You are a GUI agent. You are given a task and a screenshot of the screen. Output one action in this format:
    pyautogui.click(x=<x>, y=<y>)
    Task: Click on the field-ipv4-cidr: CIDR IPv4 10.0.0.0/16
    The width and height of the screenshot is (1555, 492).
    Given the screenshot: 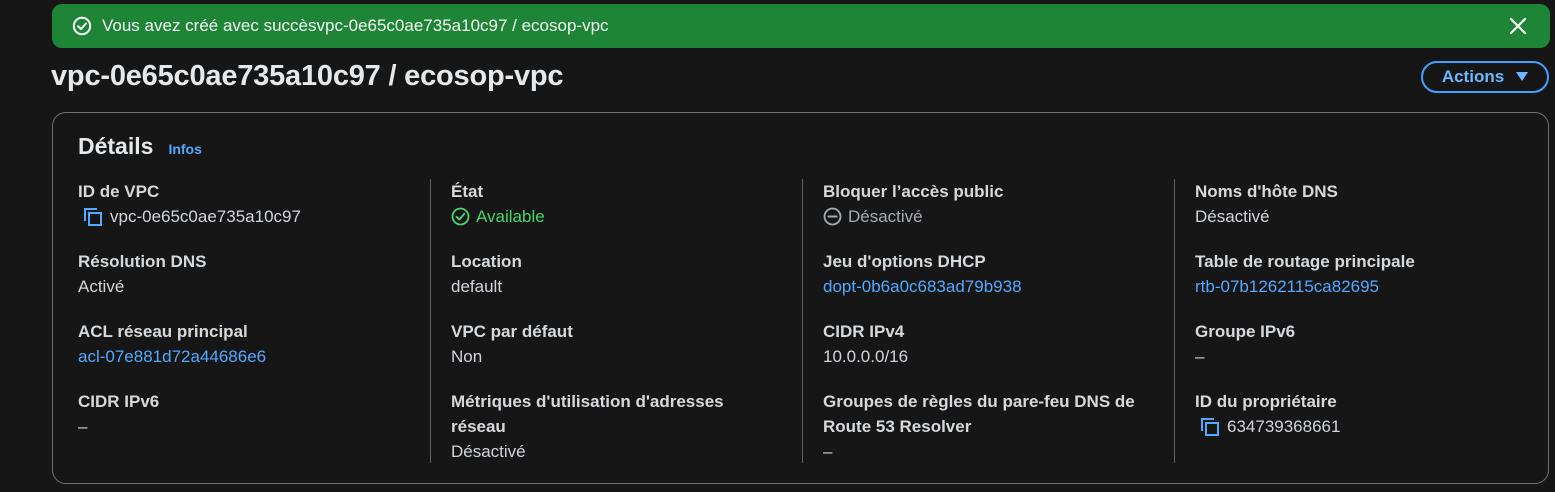 What is the action you would take?
    pyautogui.click(x=988, y=344)
    